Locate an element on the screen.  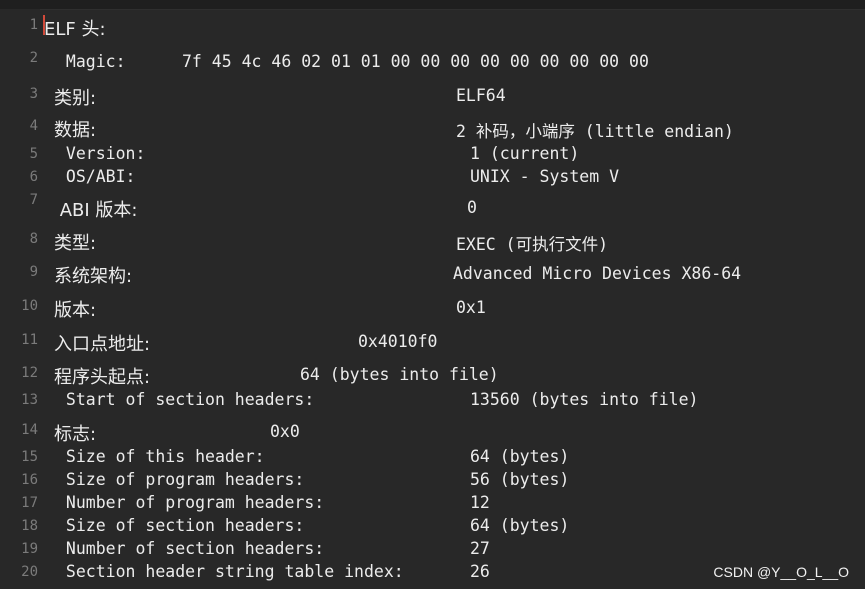
code-line: 3 类别: ELF64 is located at coordinates (432, 96).